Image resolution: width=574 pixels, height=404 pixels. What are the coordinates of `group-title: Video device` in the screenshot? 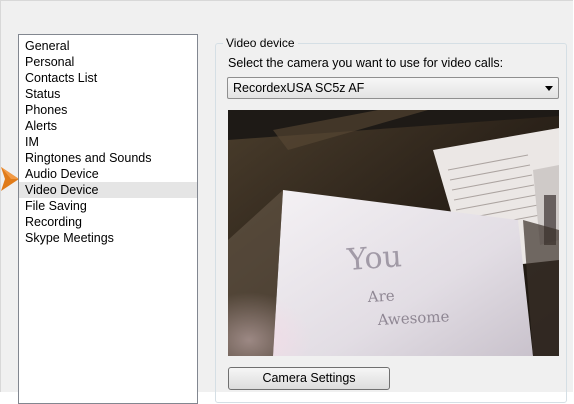 It's located at (260, 43).